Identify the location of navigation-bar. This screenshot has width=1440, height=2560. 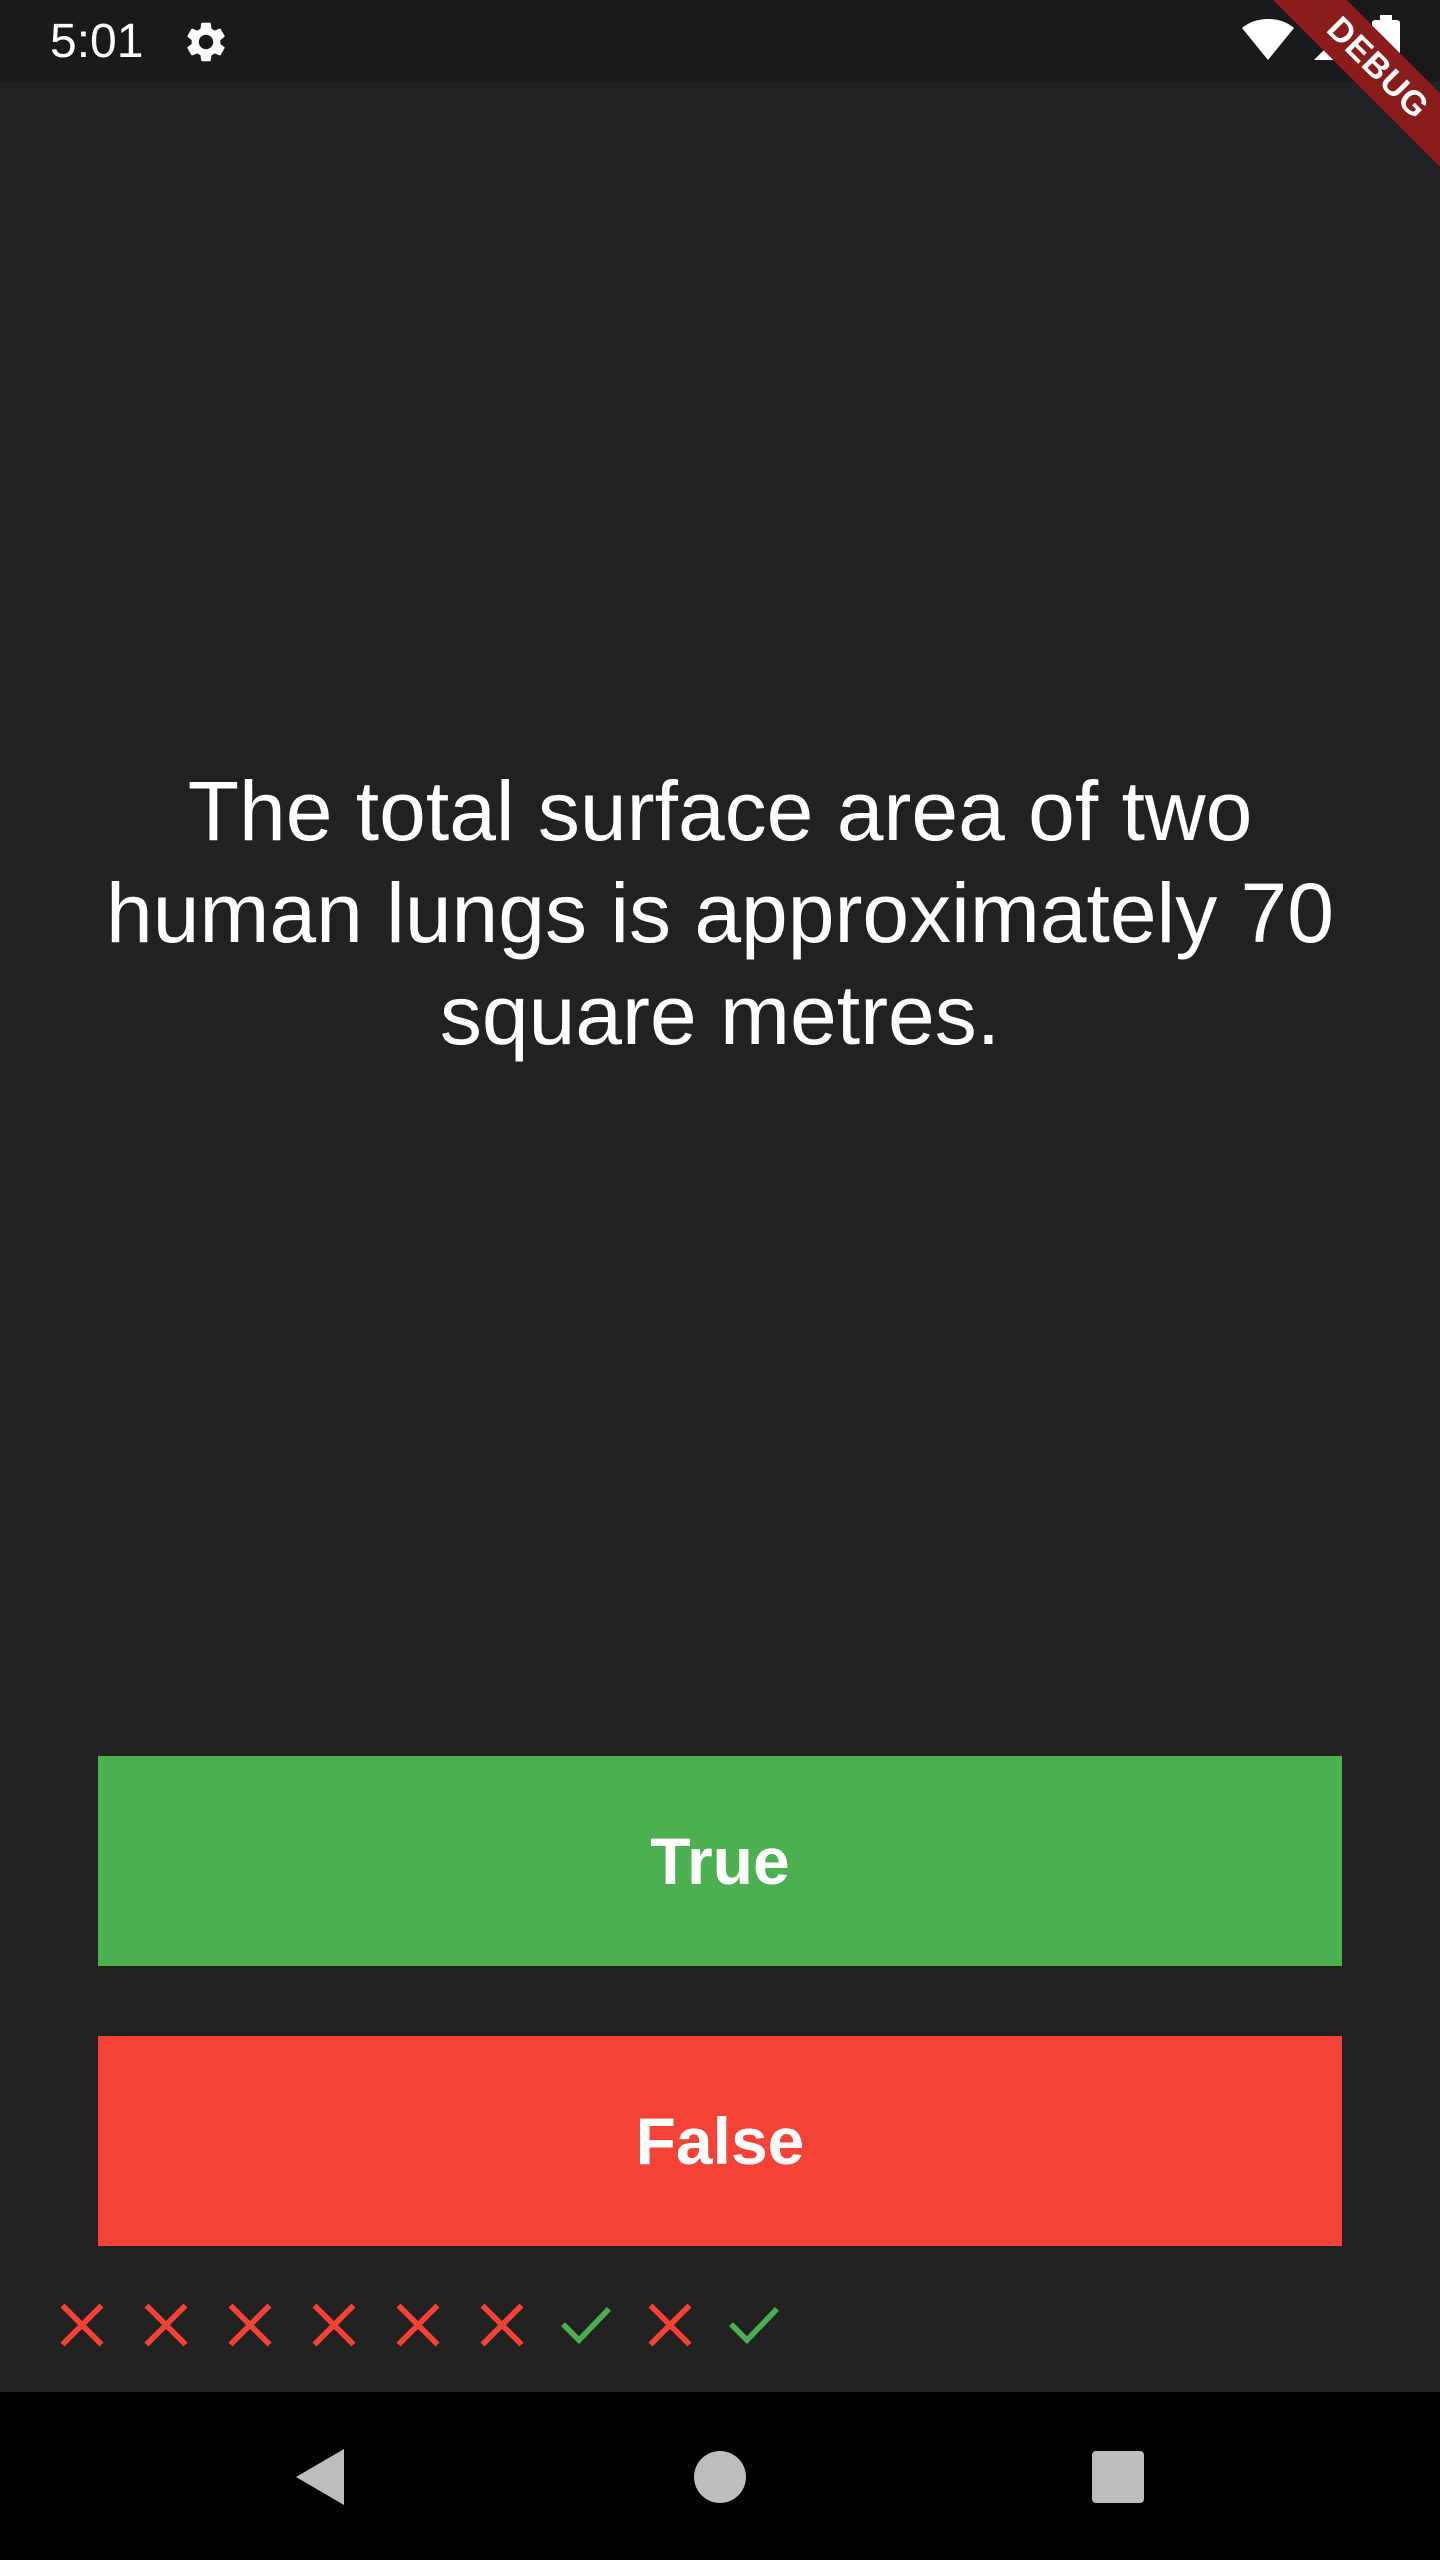
(720, 2476).